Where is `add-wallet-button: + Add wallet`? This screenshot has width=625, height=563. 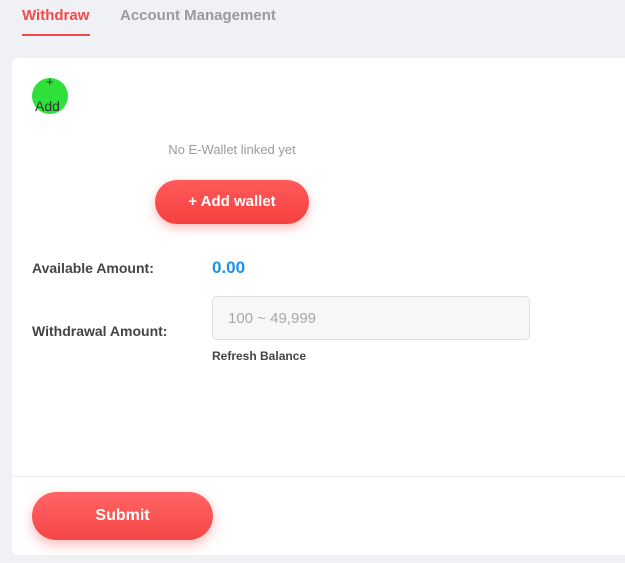
add-wallet-button: + Add wallet is located at coordinates (232, 202).